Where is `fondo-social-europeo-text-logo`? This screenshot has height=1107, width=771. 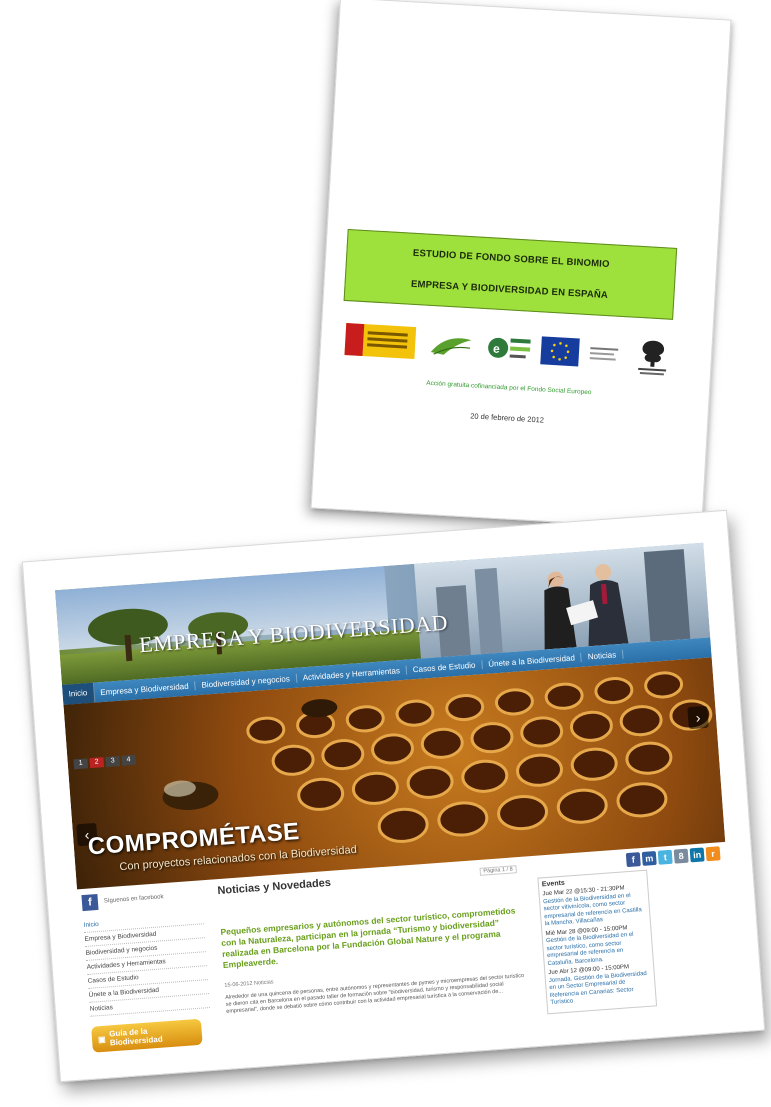
fondo-social-europeo-text-logo is located at coordinates (605, 354).